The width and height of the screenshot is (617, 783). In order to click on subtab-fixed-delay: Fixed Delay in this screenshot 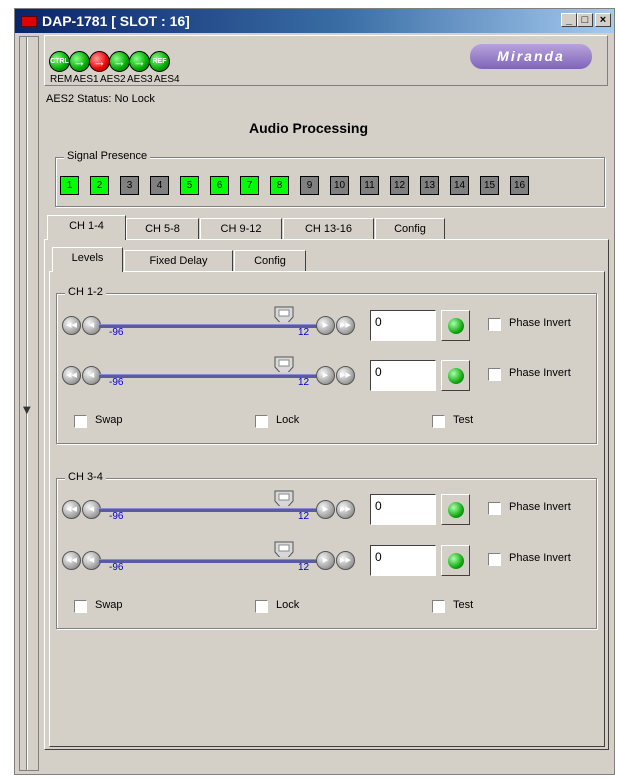, I will do `click(178, 261)`.